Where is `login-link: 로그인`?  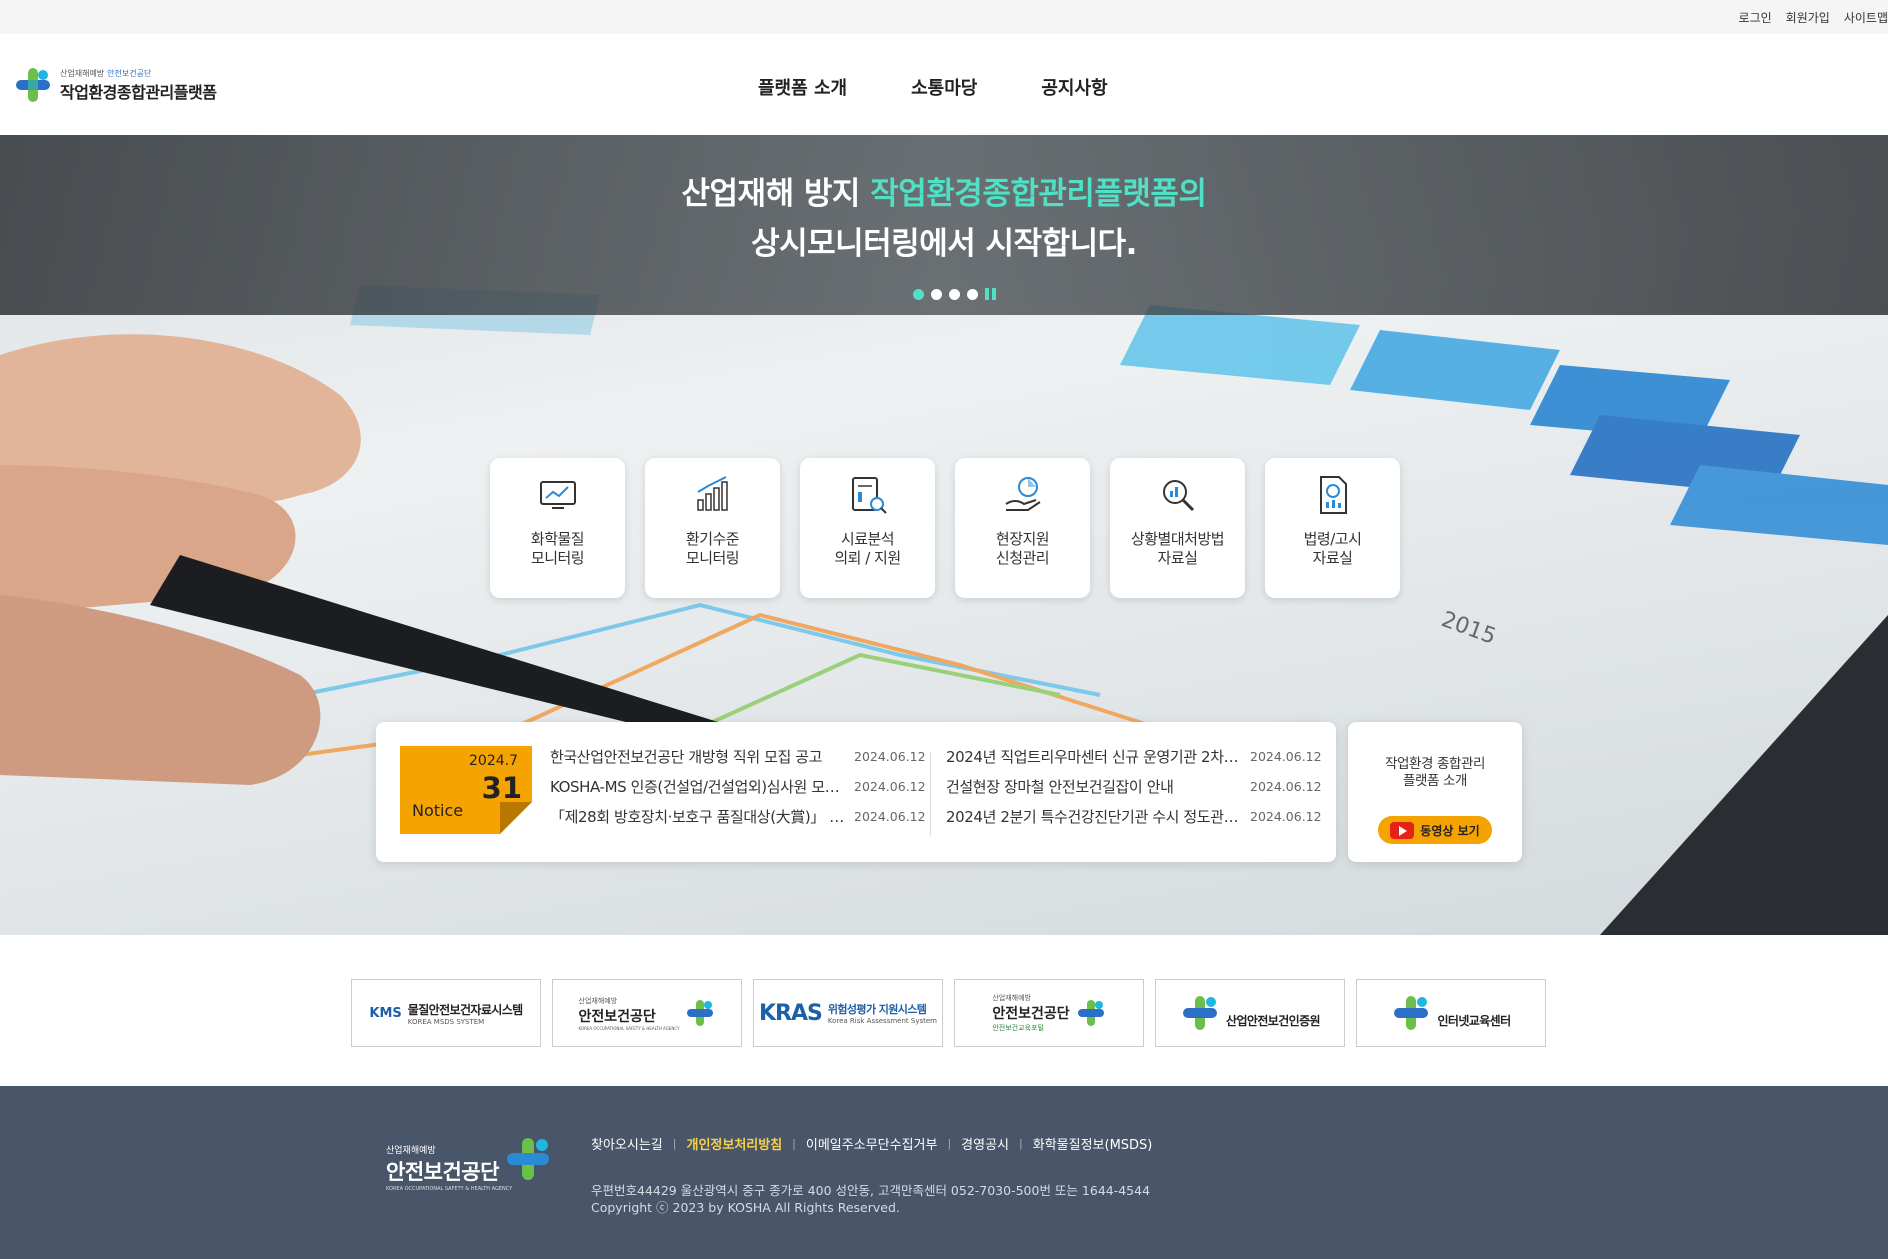
login-link: 로그인 is located at coordinates (1755, 17).